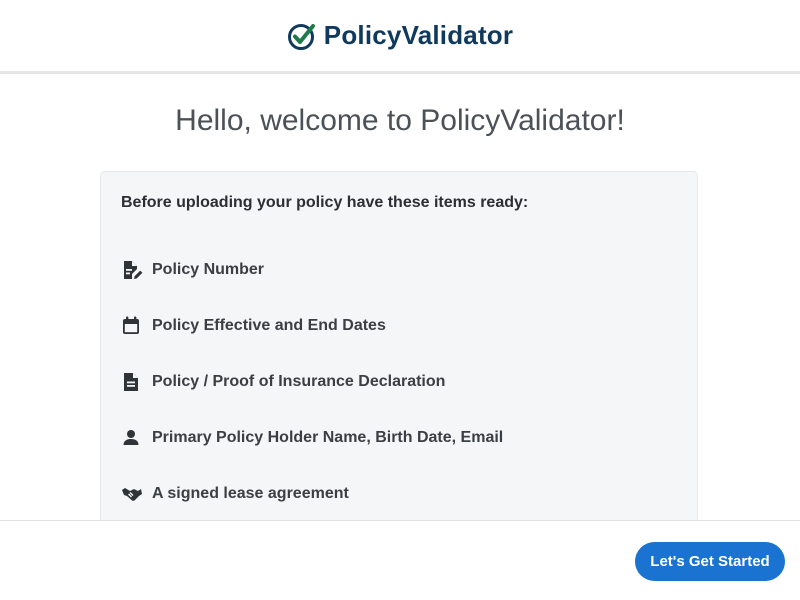  Describe the element at coordinates (269, 325) in the screenshot. I see `item-label: Policy Effective and End Dates` at that location.